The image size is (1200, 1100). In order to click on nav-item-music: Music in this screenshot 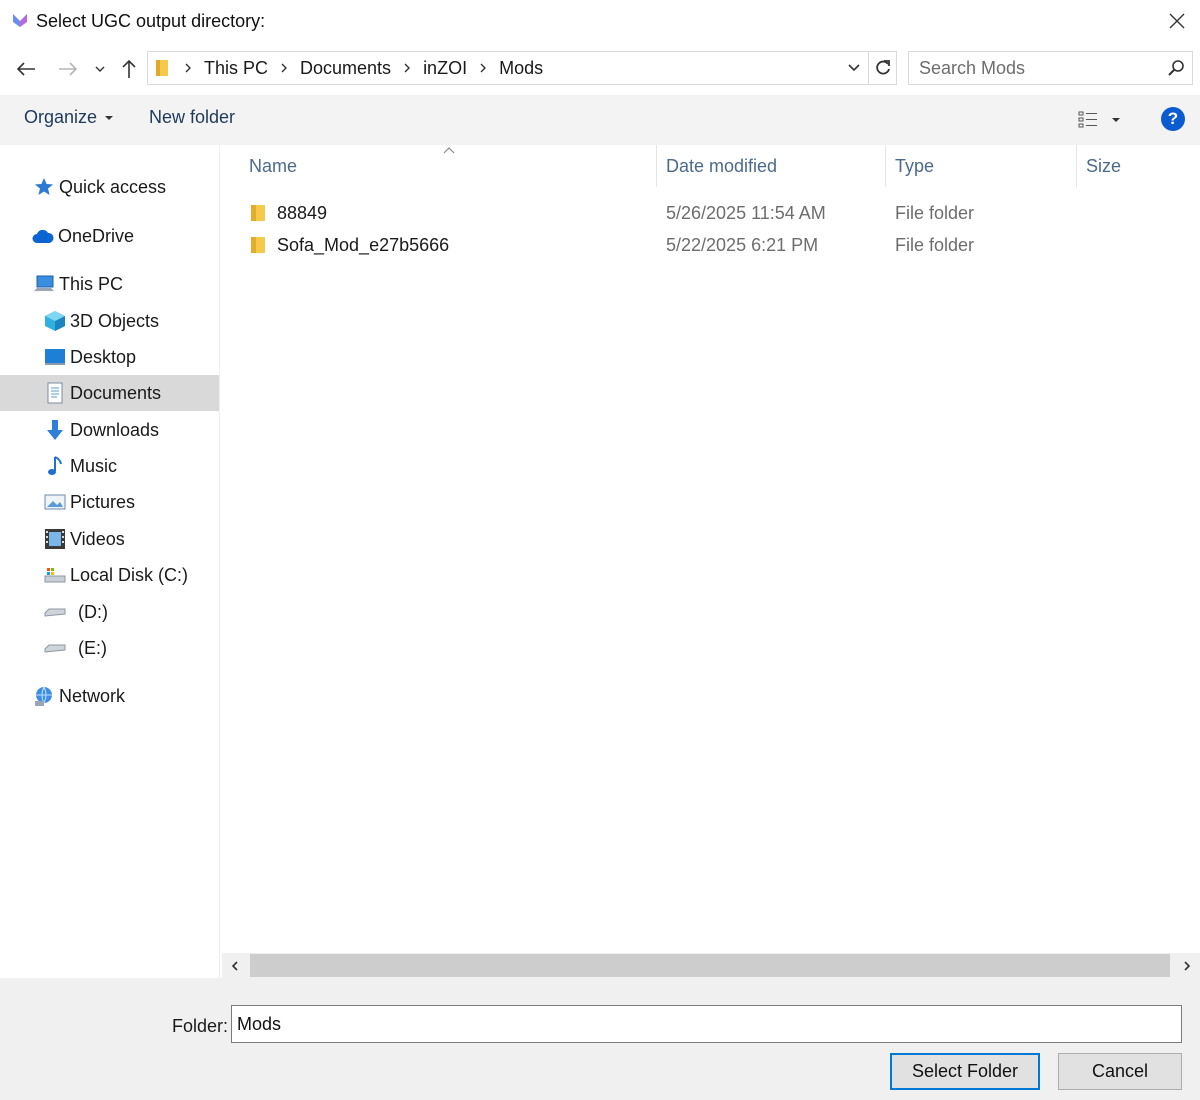, I will do `click(109, 466)`.